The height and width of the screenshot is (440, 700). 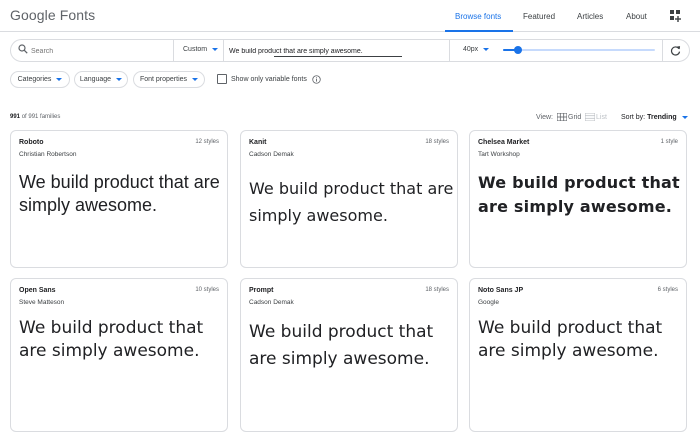 I want to click on font-size-dropdown: 40px, so click(x=476, y=49).